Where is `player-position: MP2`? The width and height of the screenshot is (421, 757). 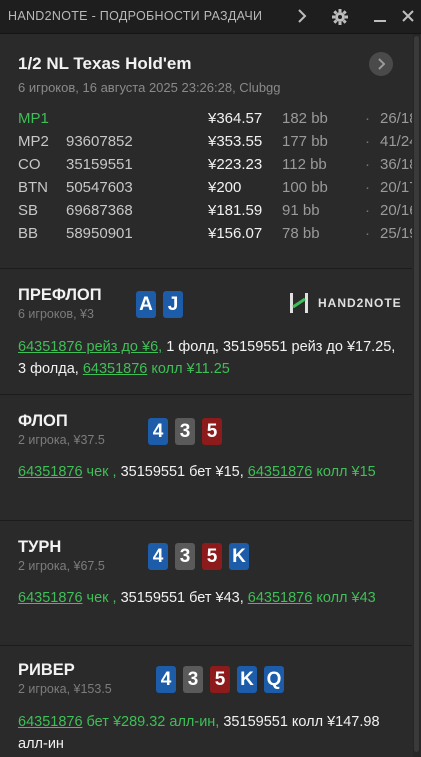 player-position: MP2 is located at coordinates (33, 141).